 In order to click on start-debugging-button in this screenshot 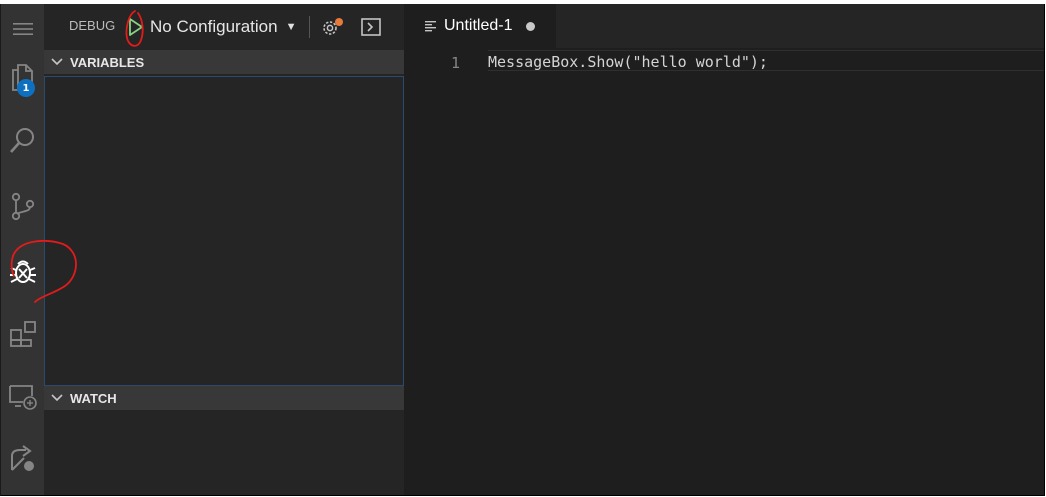, I will do `click(136, 27)`.